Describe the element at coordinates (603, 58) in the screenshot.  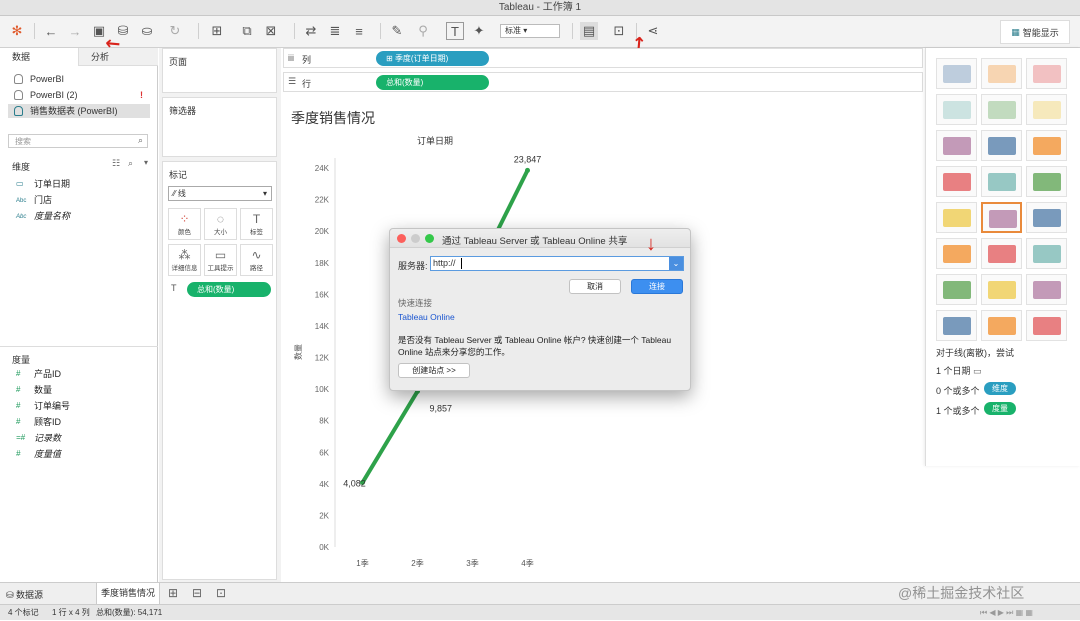
I see `columns-shelf: iii 列 ⊞ 季度(订单日期)` at that location.